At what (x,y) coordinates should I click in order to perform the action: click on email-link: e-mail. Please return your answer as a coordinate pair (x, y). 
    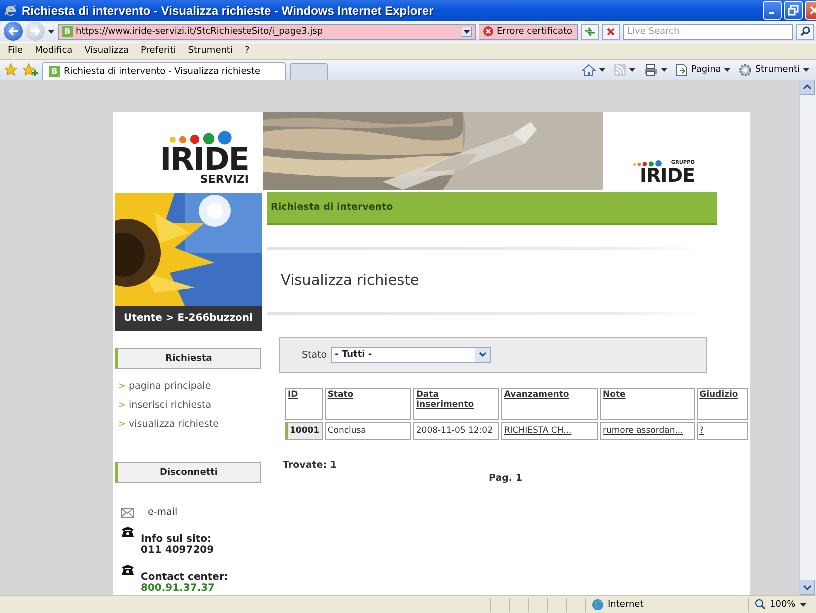
    Looking at the image, I should click on (163, 512).